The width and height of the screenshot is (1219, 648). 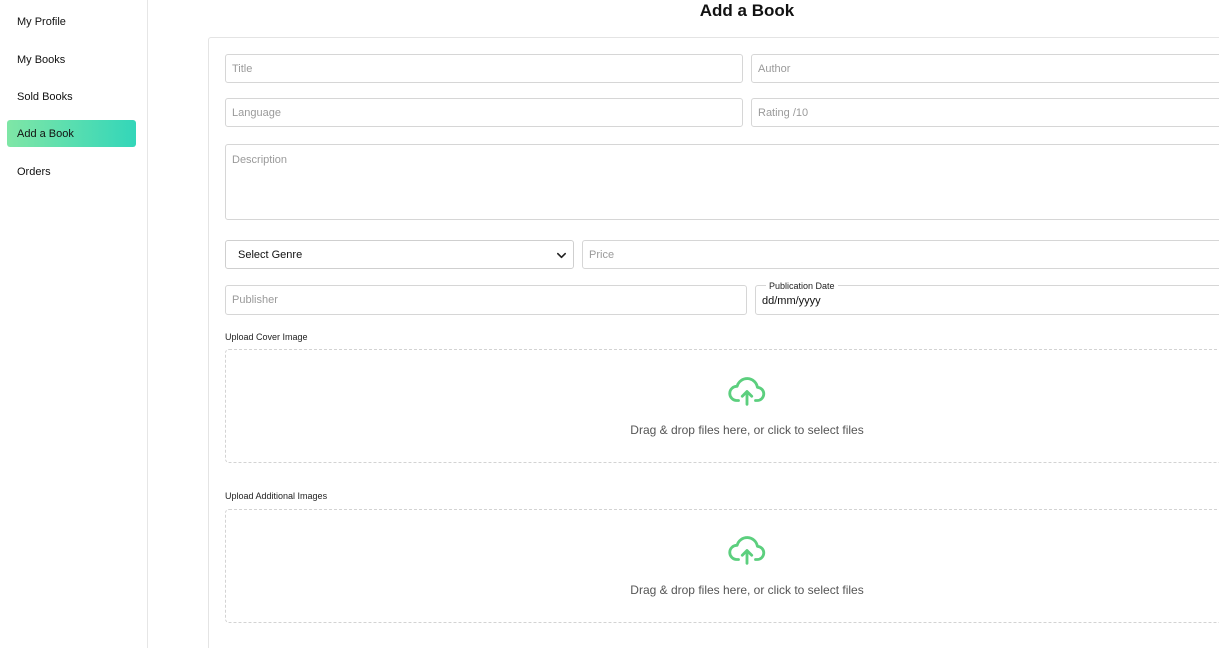 I want to click on chevron-down-icon, so click(x=561, y=255).